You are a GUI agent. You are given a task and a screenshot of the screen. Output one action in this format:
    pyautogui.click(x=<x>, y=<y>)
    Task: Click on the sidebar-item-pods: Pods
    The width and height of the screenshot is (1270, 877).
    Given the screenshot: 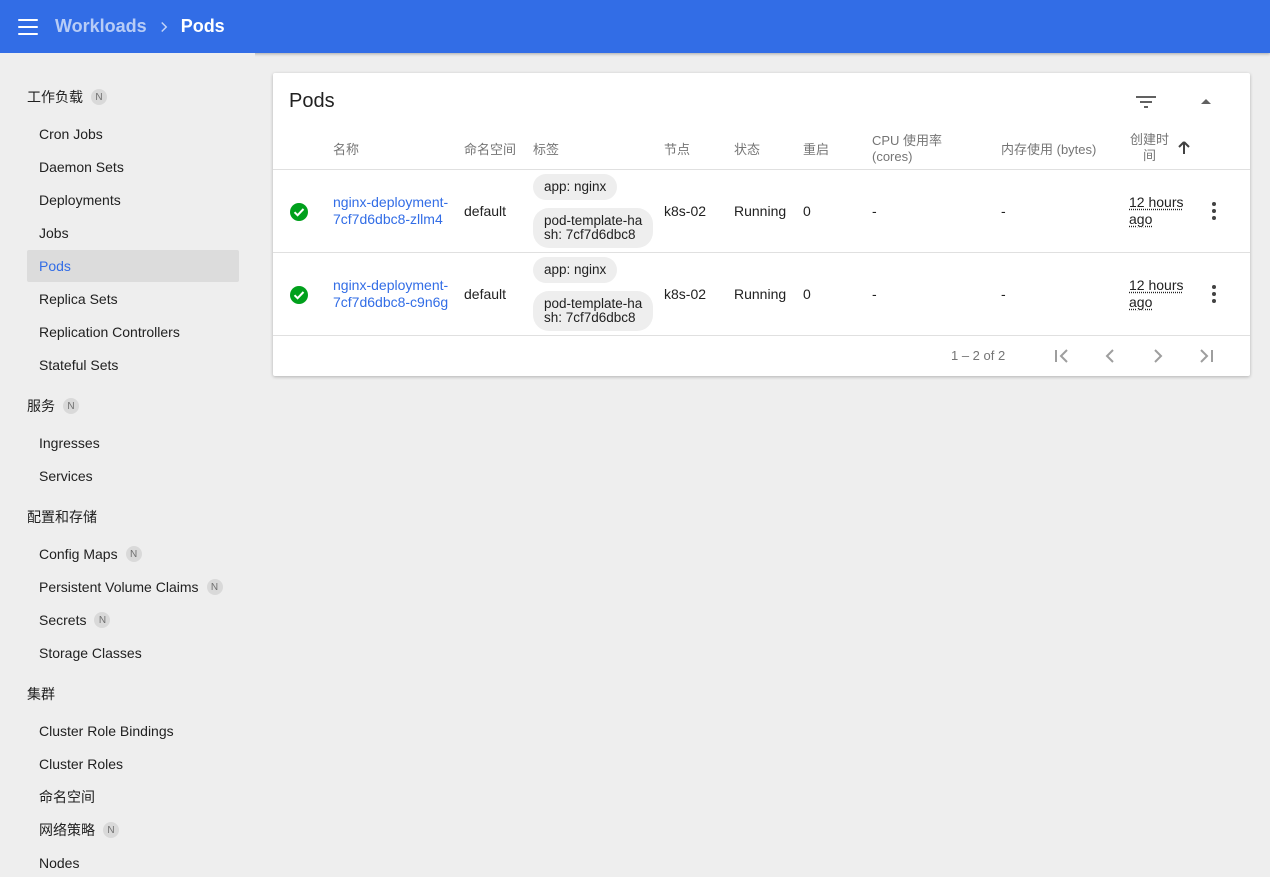 What is the action you would take?
    pyautogui.click(x=133, y=266)
    